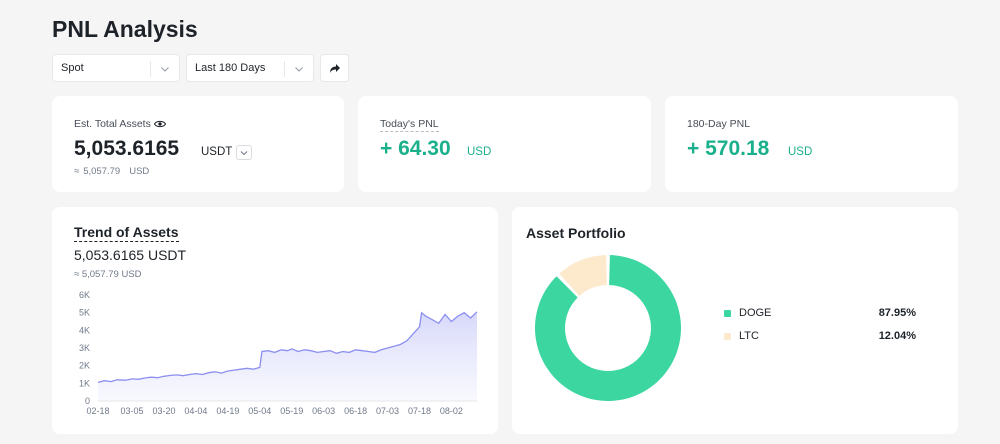  What do you see at coordinates (139, 171) in the screenshot?
I see `approx-unit: USD` at bounding box center [139, 171].